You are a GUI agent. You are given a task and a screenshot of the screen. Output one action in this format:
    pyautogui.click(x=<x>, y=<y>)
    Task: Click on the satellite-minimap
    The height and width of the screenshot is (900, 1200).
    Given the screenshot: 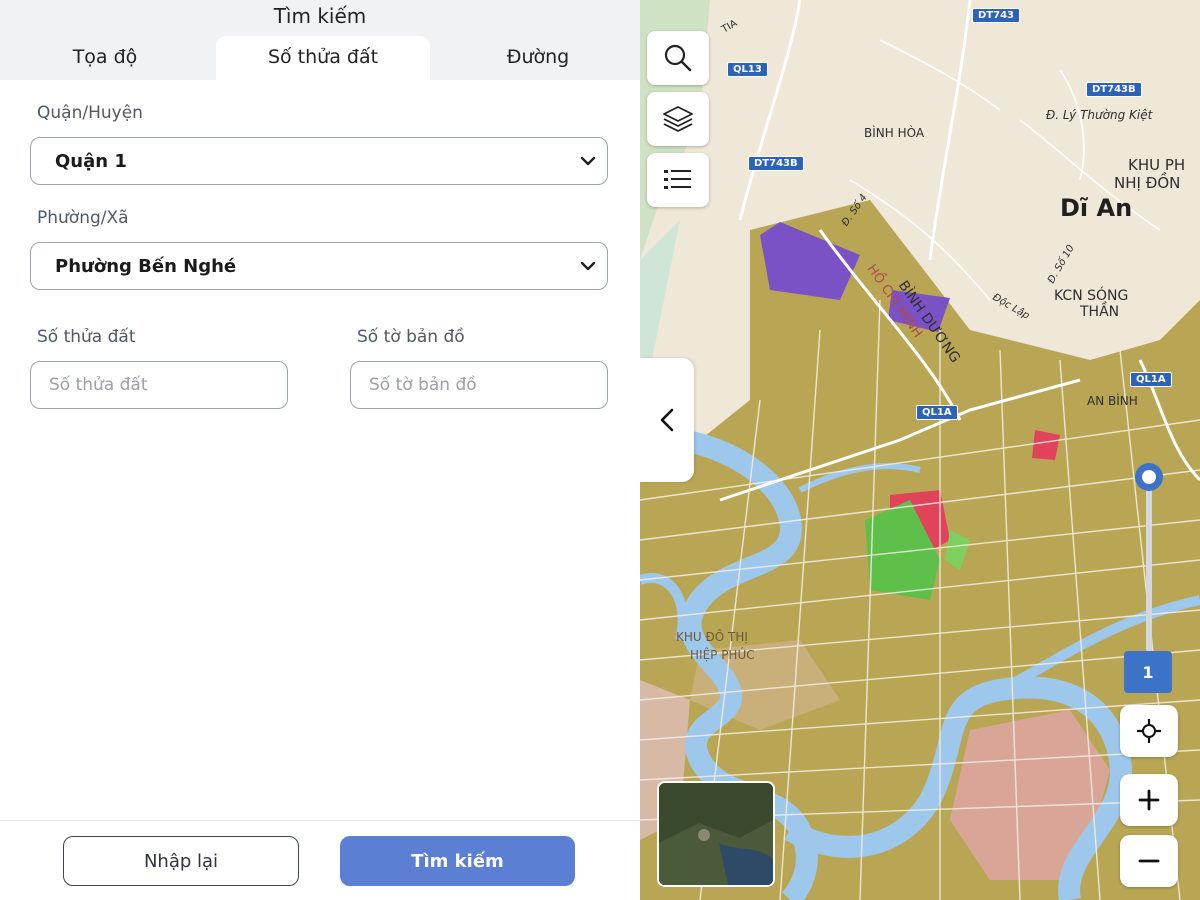 What is the action you would take?
    pyautogui.click(x=716, y=834)
    